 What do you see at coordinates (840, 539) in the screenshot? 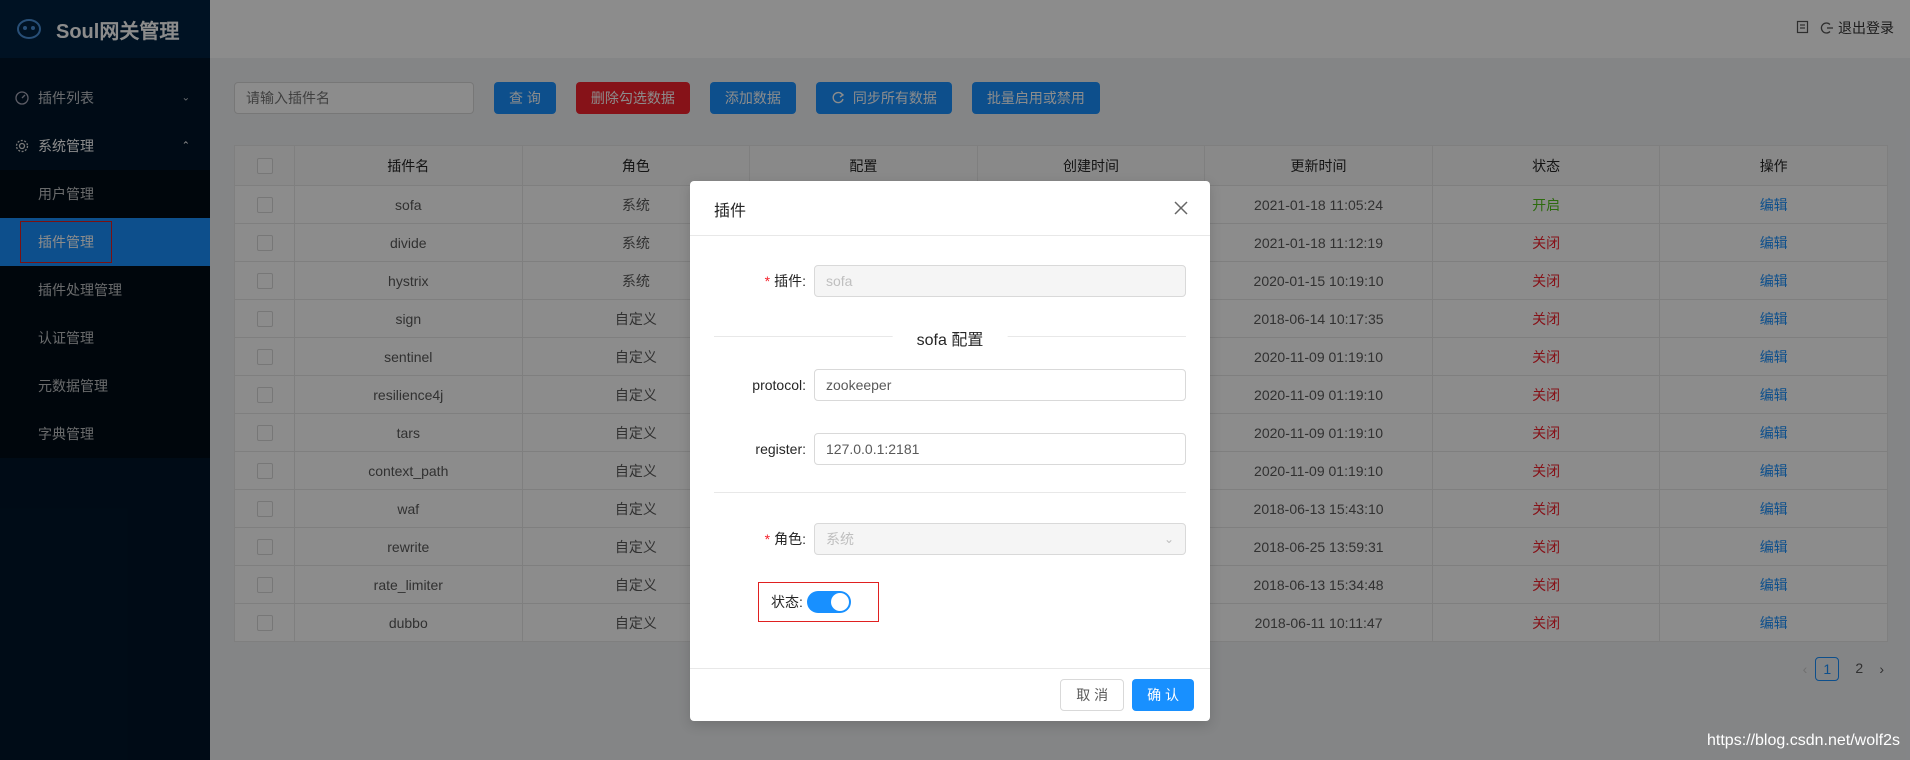
I see `role-select-value: 系统` at bounding box center [840, 539].